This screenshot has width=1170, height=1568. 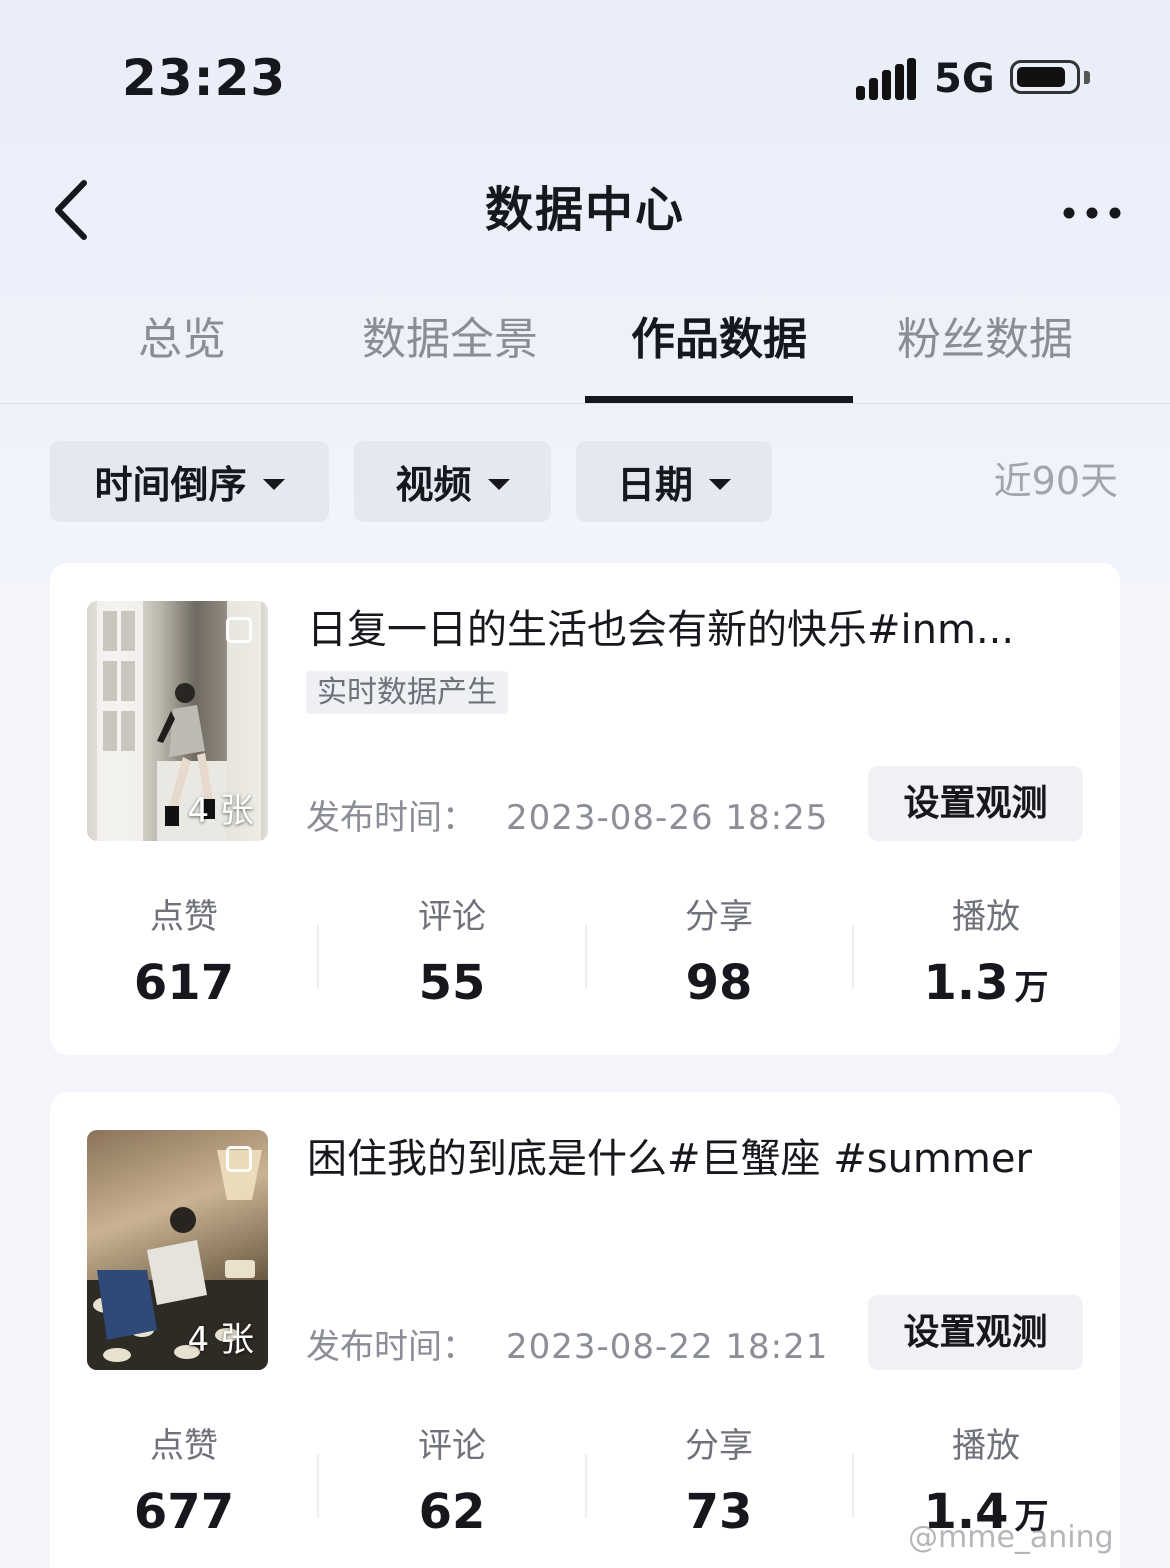 I want to click on active-tab-indicator, so click(x=719, y=399).